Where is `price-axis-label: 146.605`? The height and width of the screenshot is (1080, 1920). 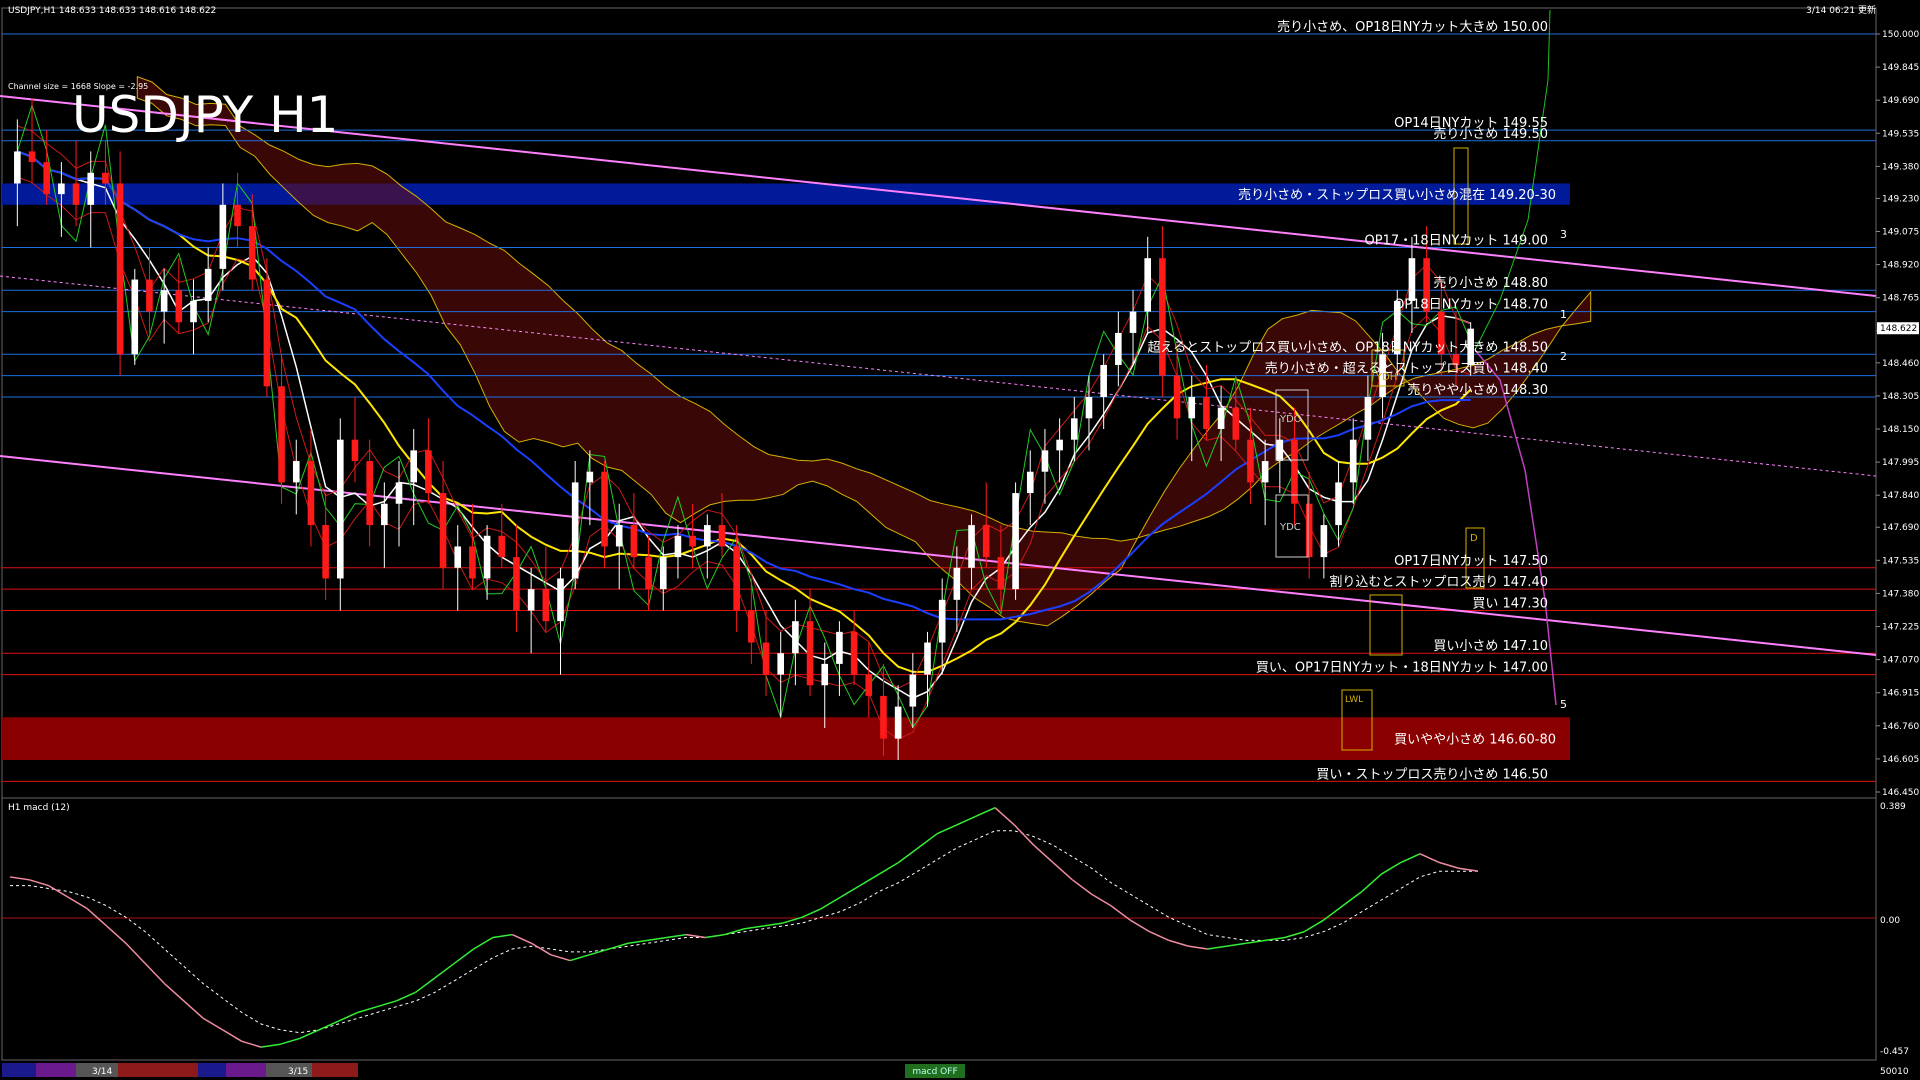
price-axis-label: 146.605 is located at coordinates (1900, 760).